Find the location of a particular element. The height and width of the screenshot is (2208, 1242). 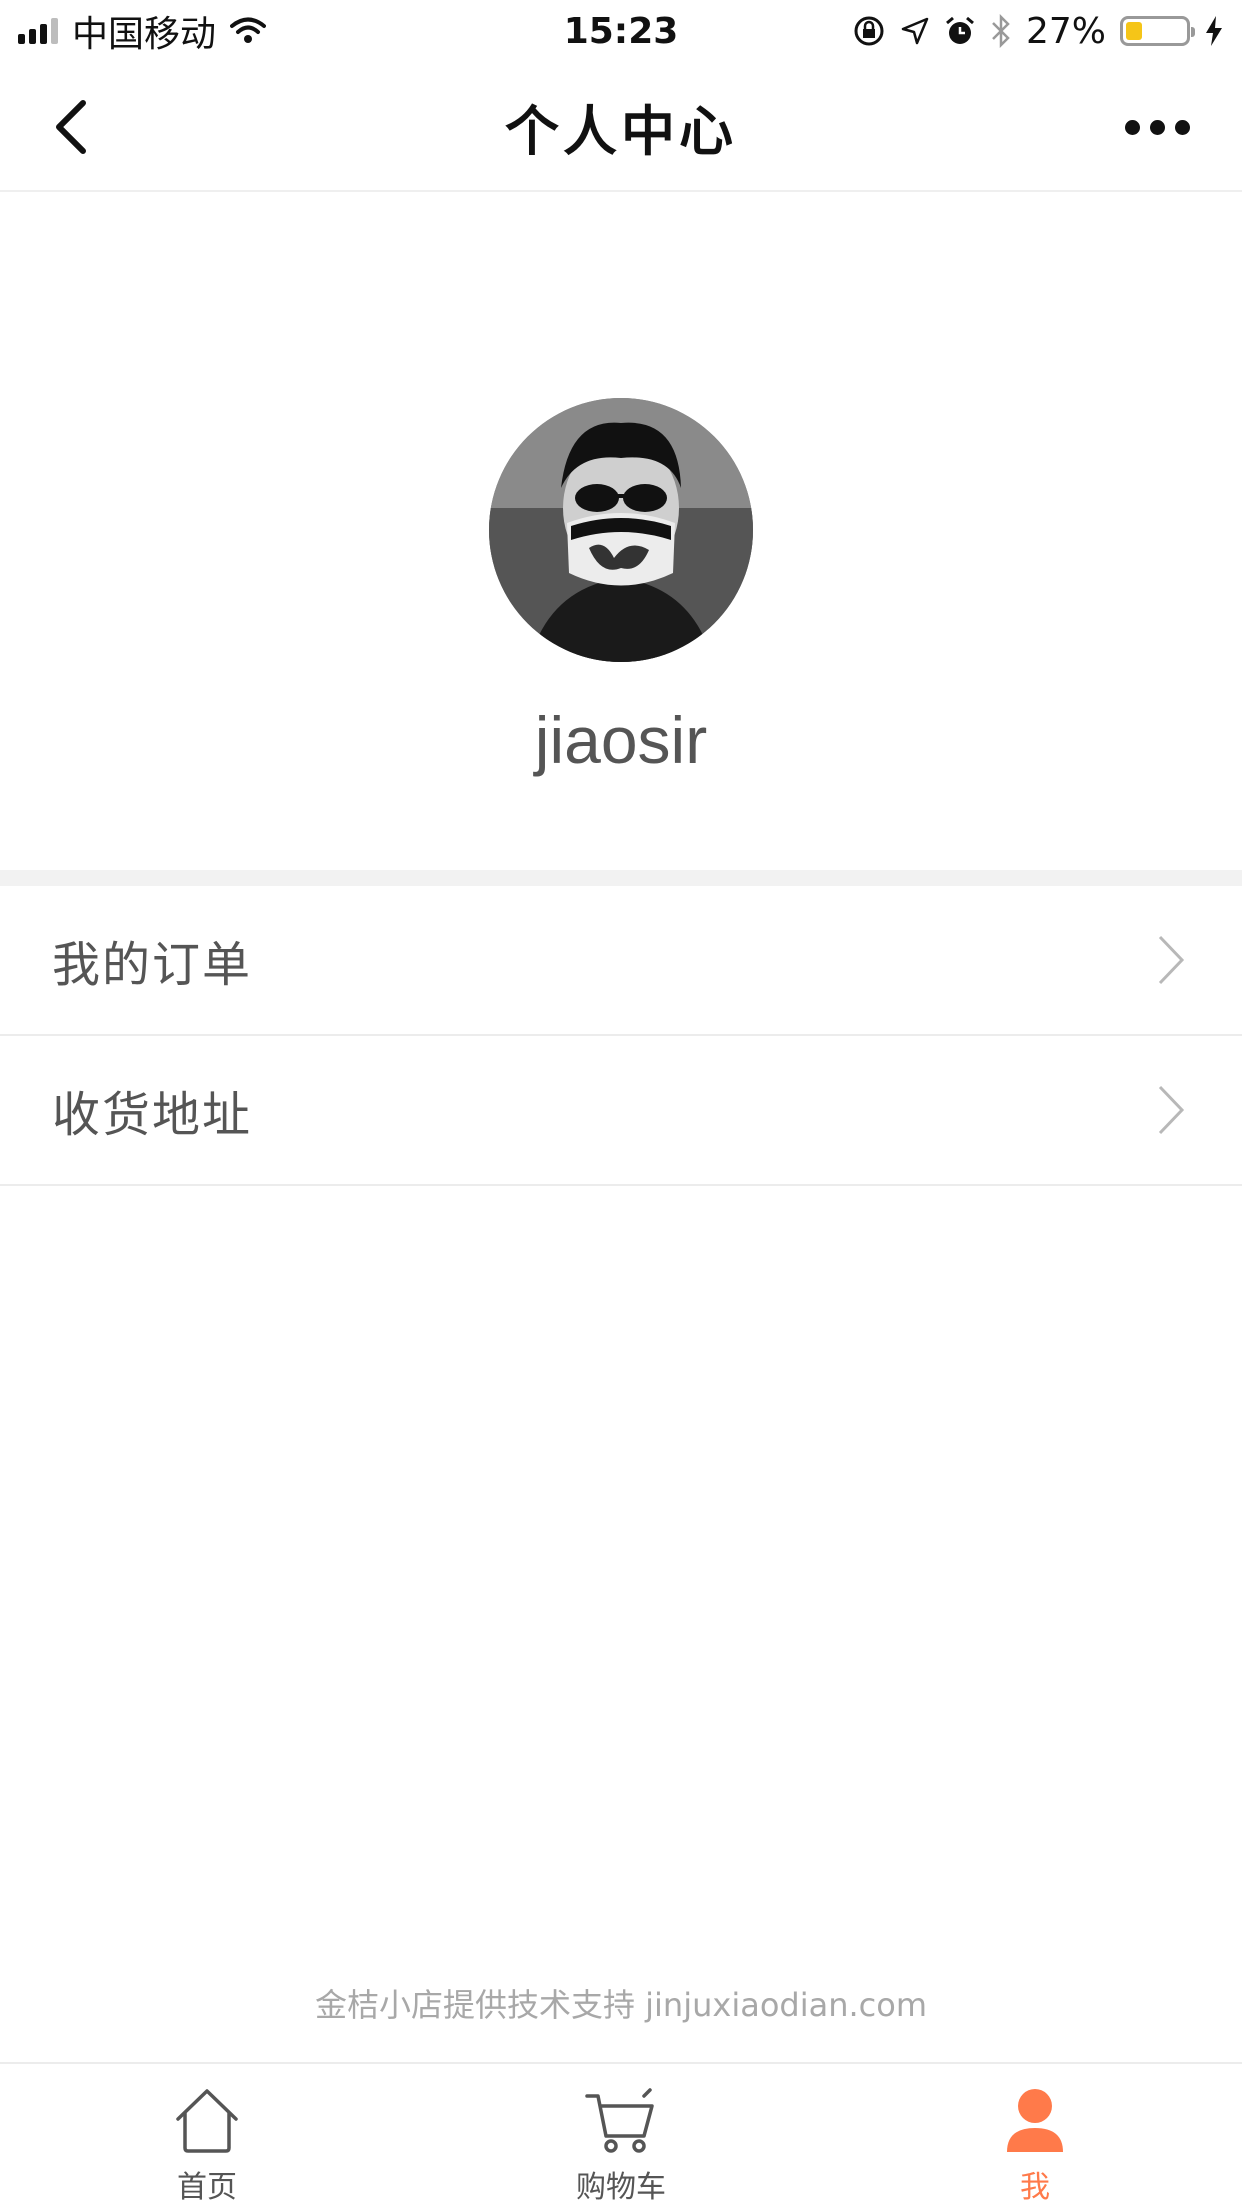

avatar-photo is located at coordinates (621, 530).